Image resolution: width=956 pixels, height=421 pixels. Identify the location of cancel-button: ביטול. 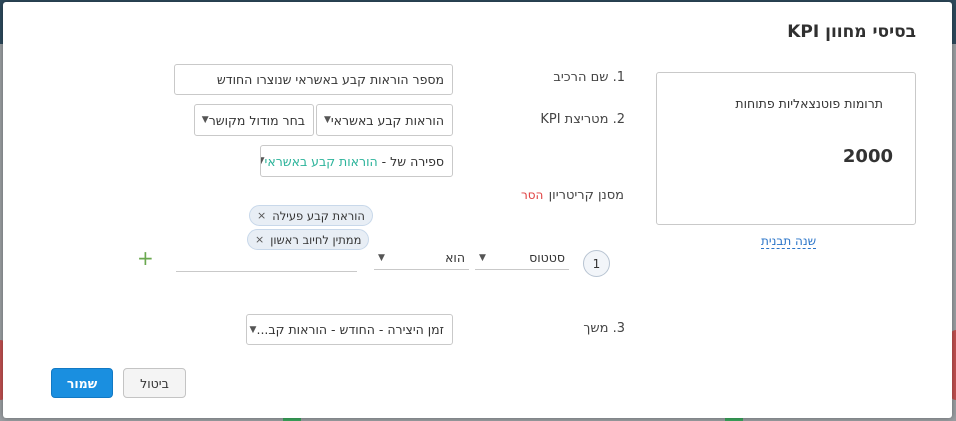
(154, 383).